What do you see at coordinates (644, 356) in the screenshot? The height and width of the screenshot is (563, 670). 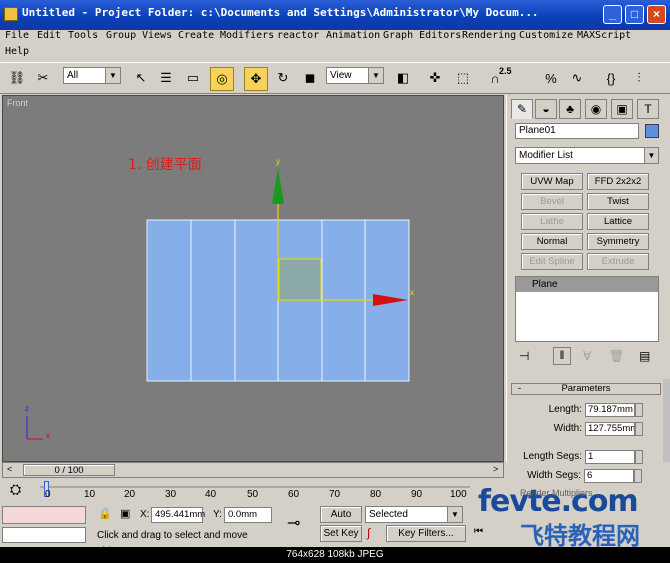 I see `configure-sets-icon: ▤` at bounding box center [644, 356].